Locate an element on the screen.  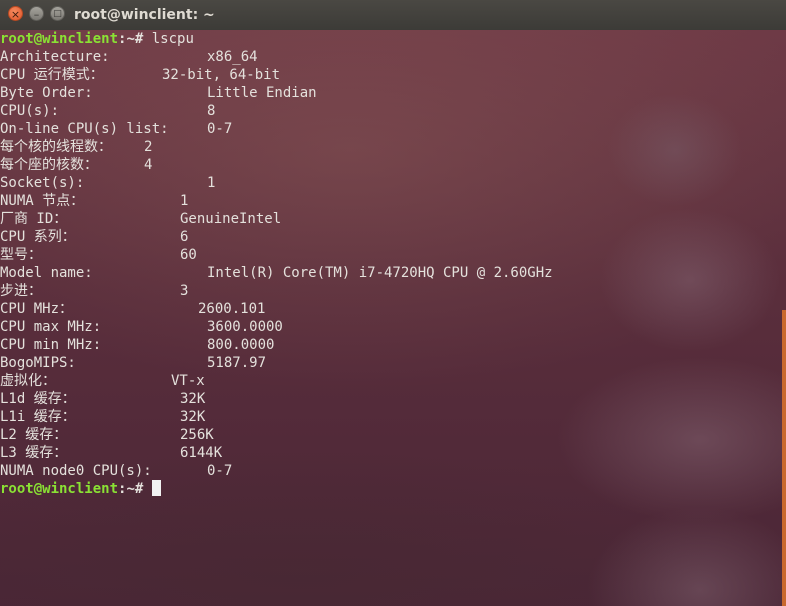
output-line: 型号： 60 is located at coordinates (393, 255).